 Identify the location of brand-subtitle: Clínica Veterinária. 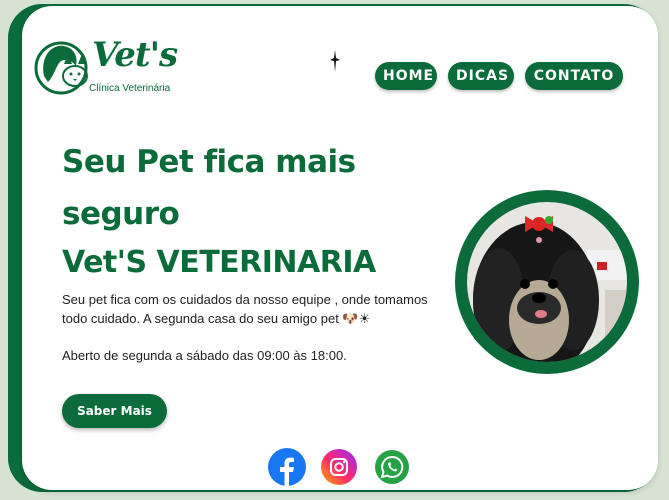
(130, 88).